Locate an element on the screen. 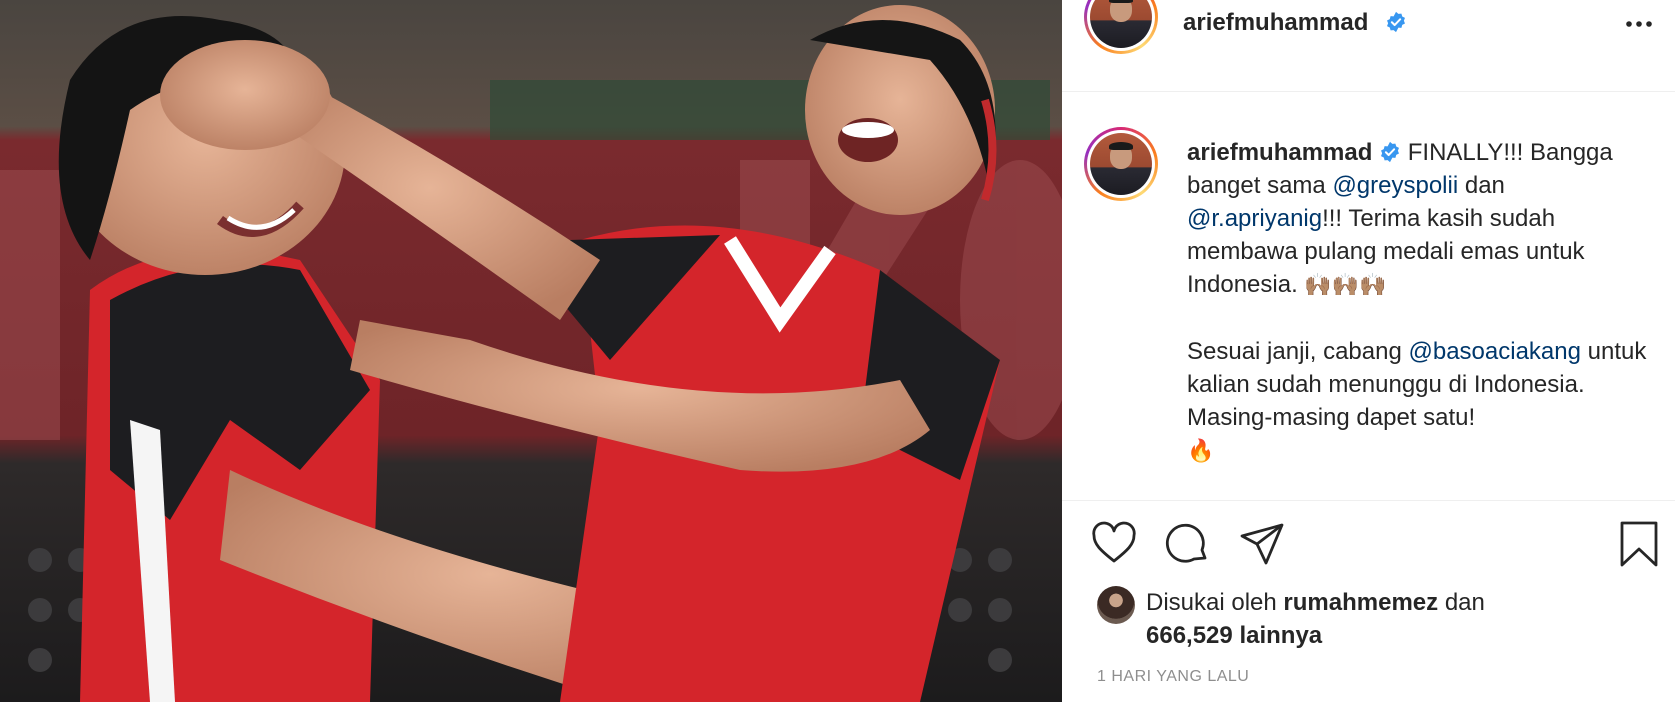 The width and height of the screenshot is (1675, 702). post-action-bar is located at coordinates (1368, 546).